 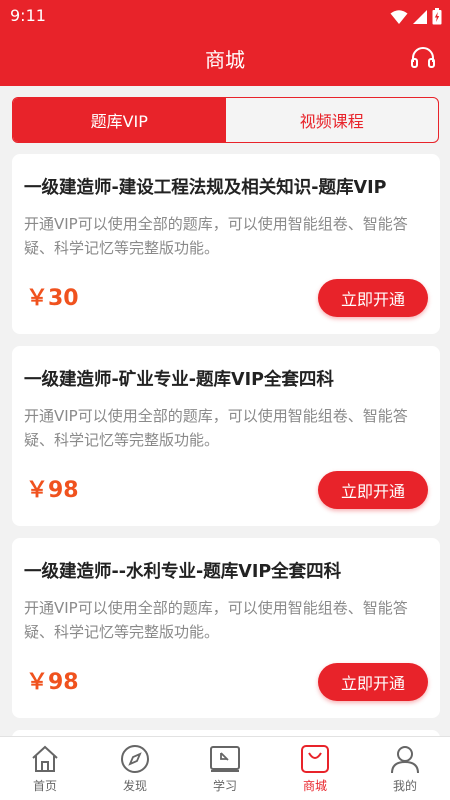 I want to click on wifi-icon, so click(x=399, y=16).